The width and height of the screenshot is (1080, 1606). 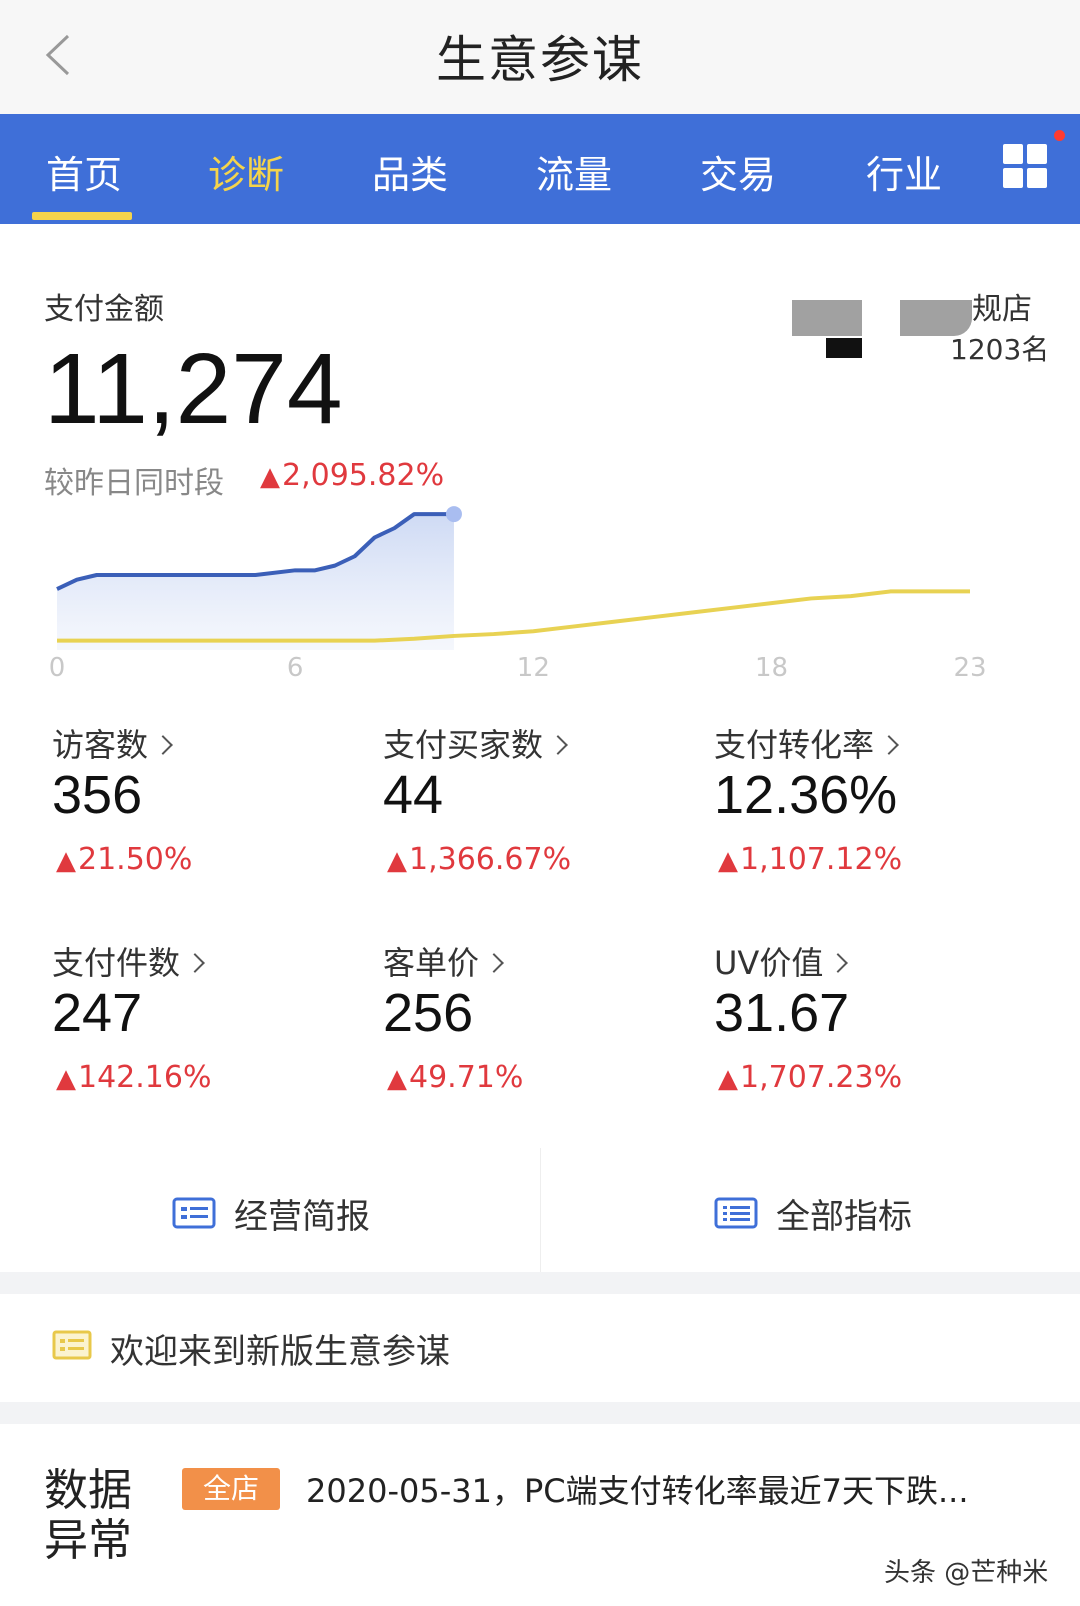 I want to click on blurred-rank-prefix, so click(x=844, y=348).